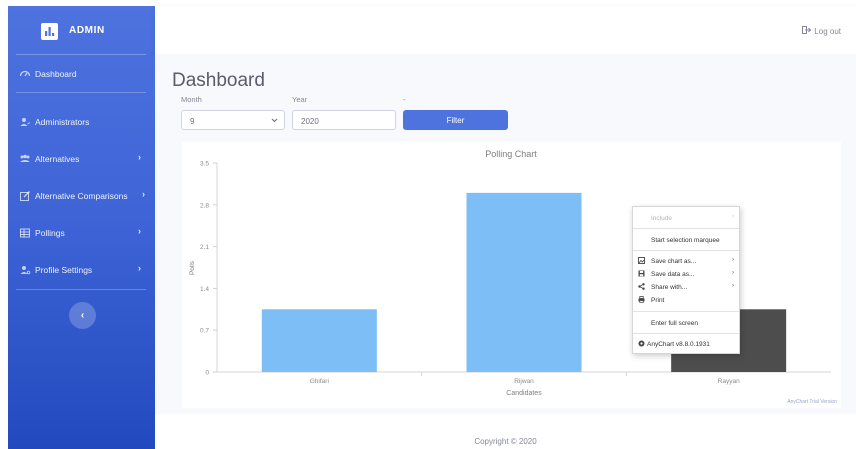 This screenshot has height=449, width=856. Describe the element at coordinates (524, 381) in the screenshot. I see `x-tick-label: Rijwan` at that location.